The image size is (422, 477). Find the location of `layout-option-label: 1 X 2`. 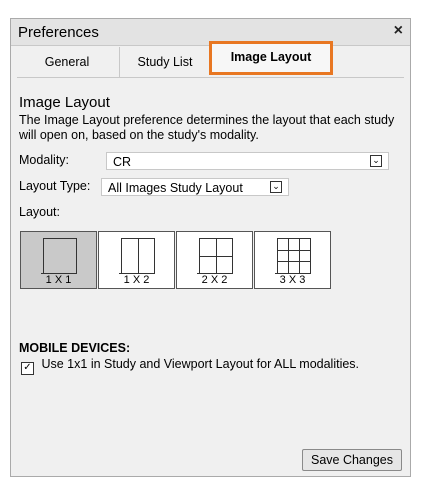

layout-option-label: 1 X 2 is located at coordinates (136, 279).